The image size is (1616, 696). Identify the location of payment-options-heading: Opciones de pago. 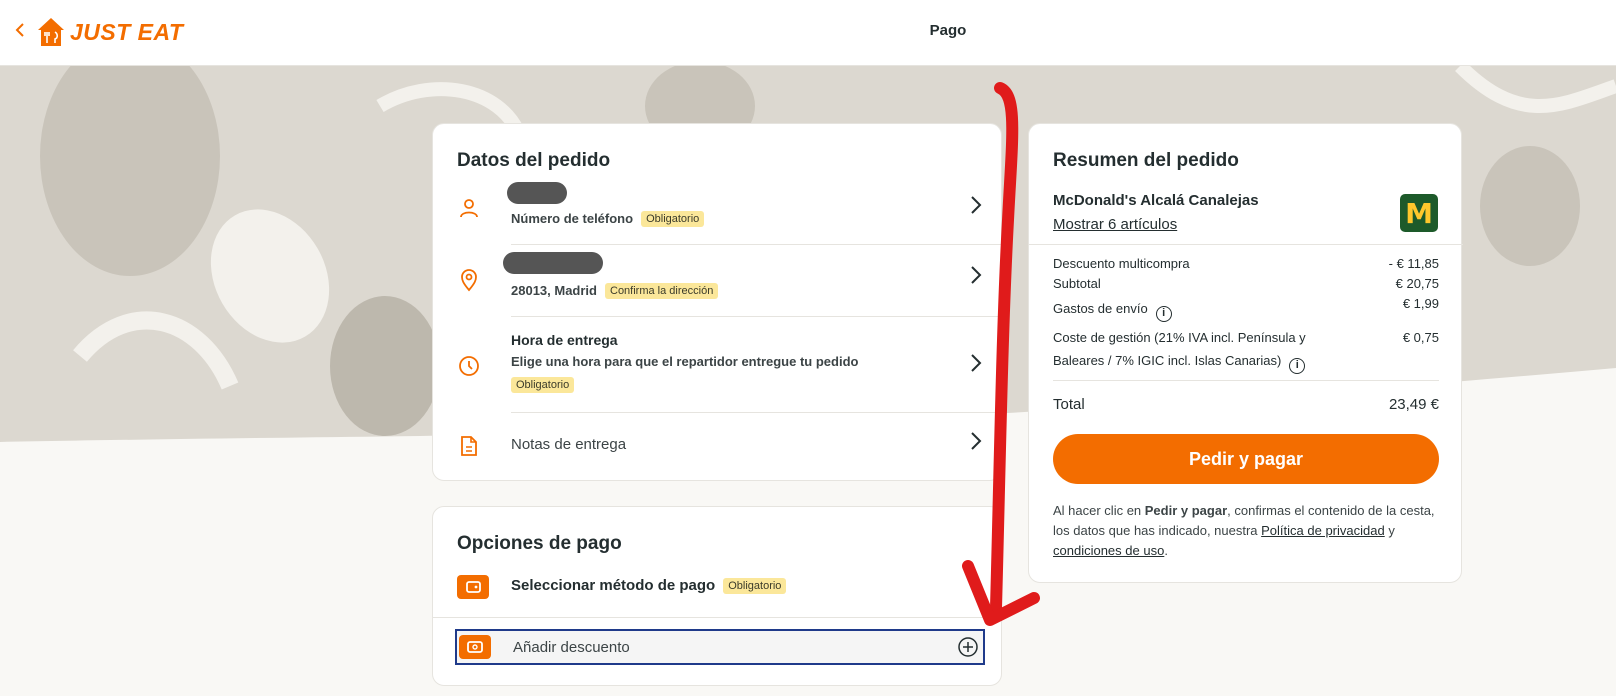
(539, 543).